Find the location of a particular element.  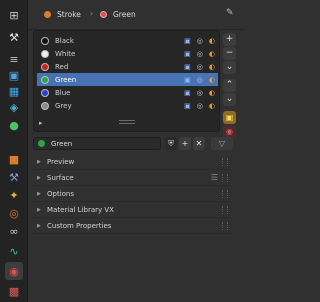

lock-slot-button: ▣ is located at coordinates (229, 117).